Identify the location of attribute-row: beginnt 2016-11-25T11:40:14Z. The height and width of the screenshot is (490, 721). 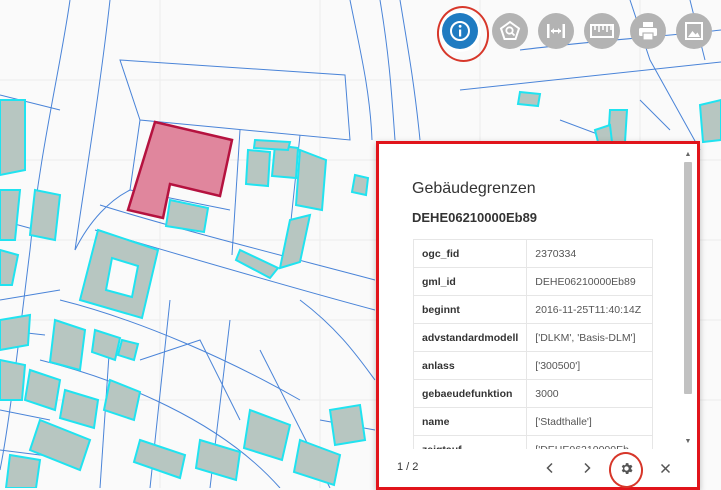
(532, 309).